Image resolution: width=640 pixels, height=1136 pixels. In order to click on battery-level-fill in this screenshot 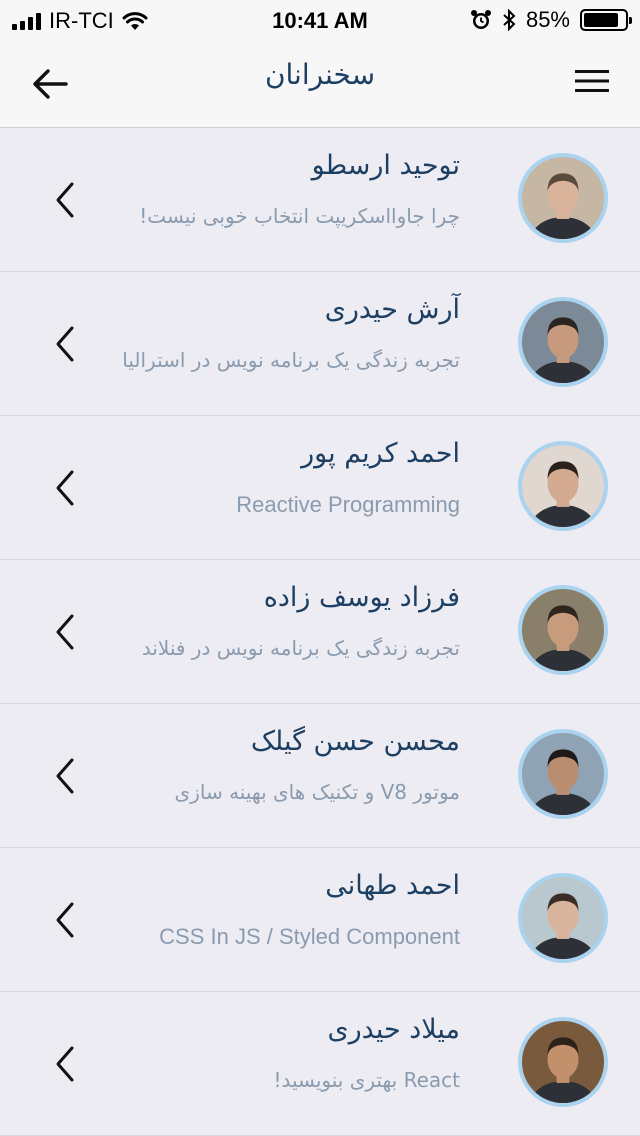, I will do `click(601, 20)`.